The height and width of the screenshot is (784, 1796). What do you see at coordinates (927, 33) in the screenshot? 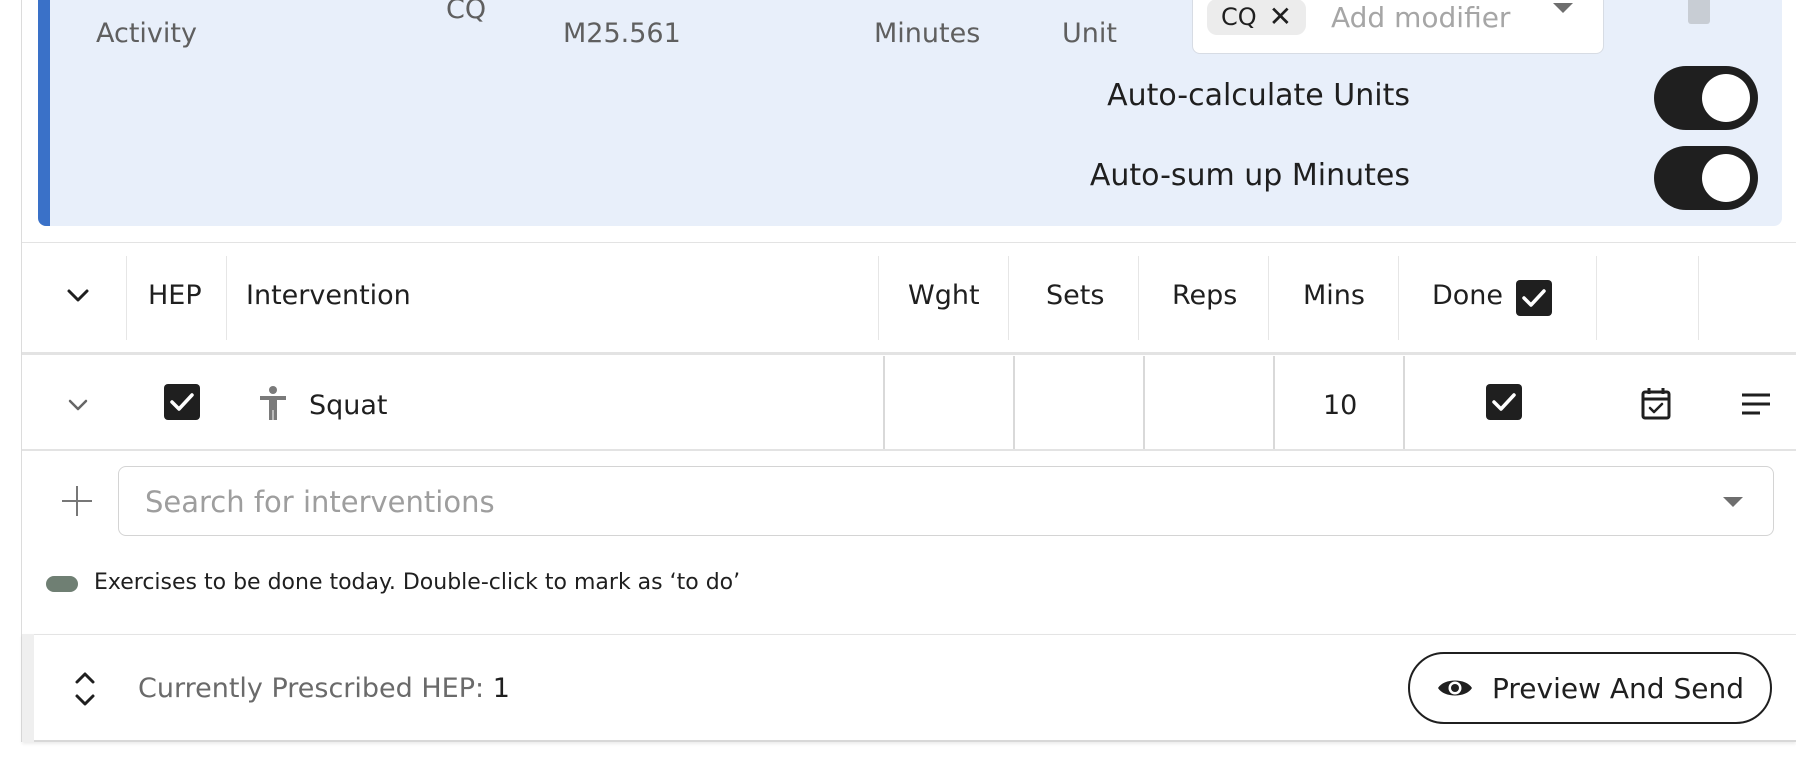
I see `billing-minutes-label: Minutes` at bounding box center [927, 33].